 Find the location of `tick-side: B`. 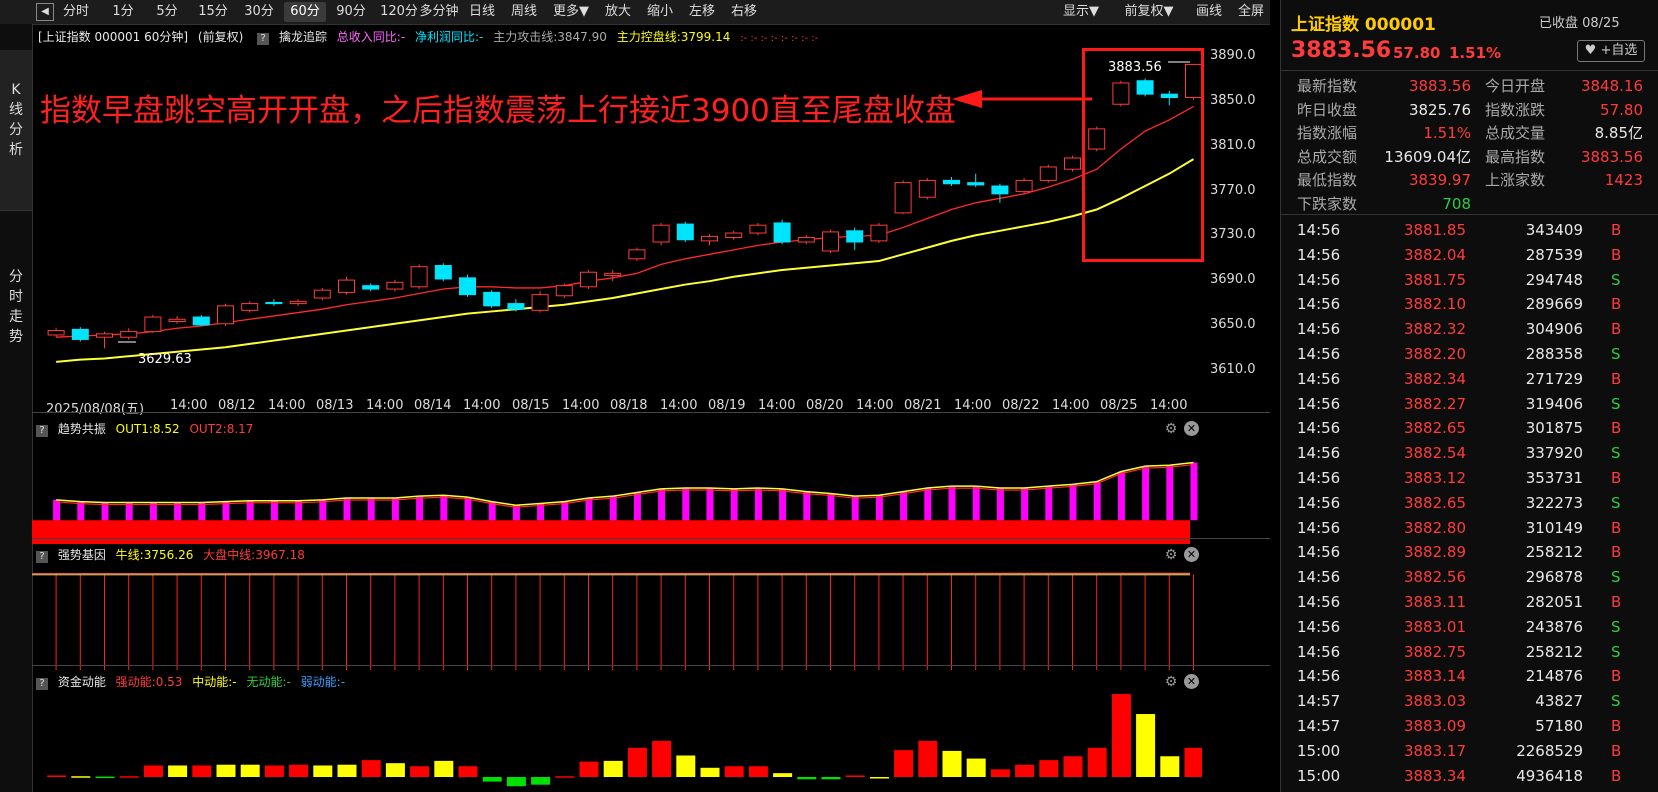

tick-side: B is located at coordinates (1616, 750).